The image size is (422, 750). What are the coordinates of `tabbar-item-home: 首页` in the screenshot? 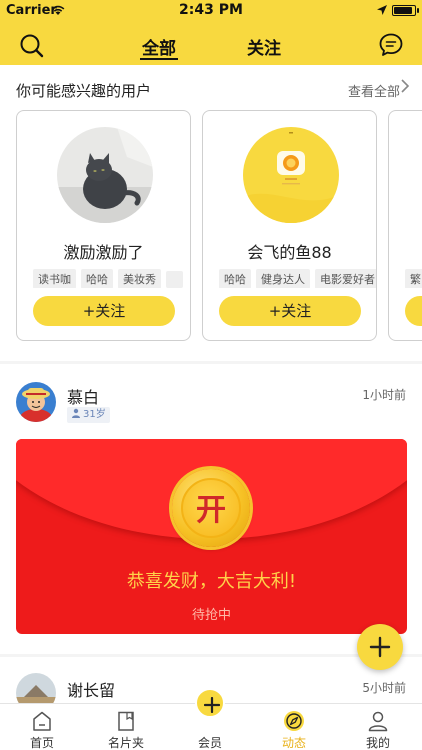 It's located at (42, 727).